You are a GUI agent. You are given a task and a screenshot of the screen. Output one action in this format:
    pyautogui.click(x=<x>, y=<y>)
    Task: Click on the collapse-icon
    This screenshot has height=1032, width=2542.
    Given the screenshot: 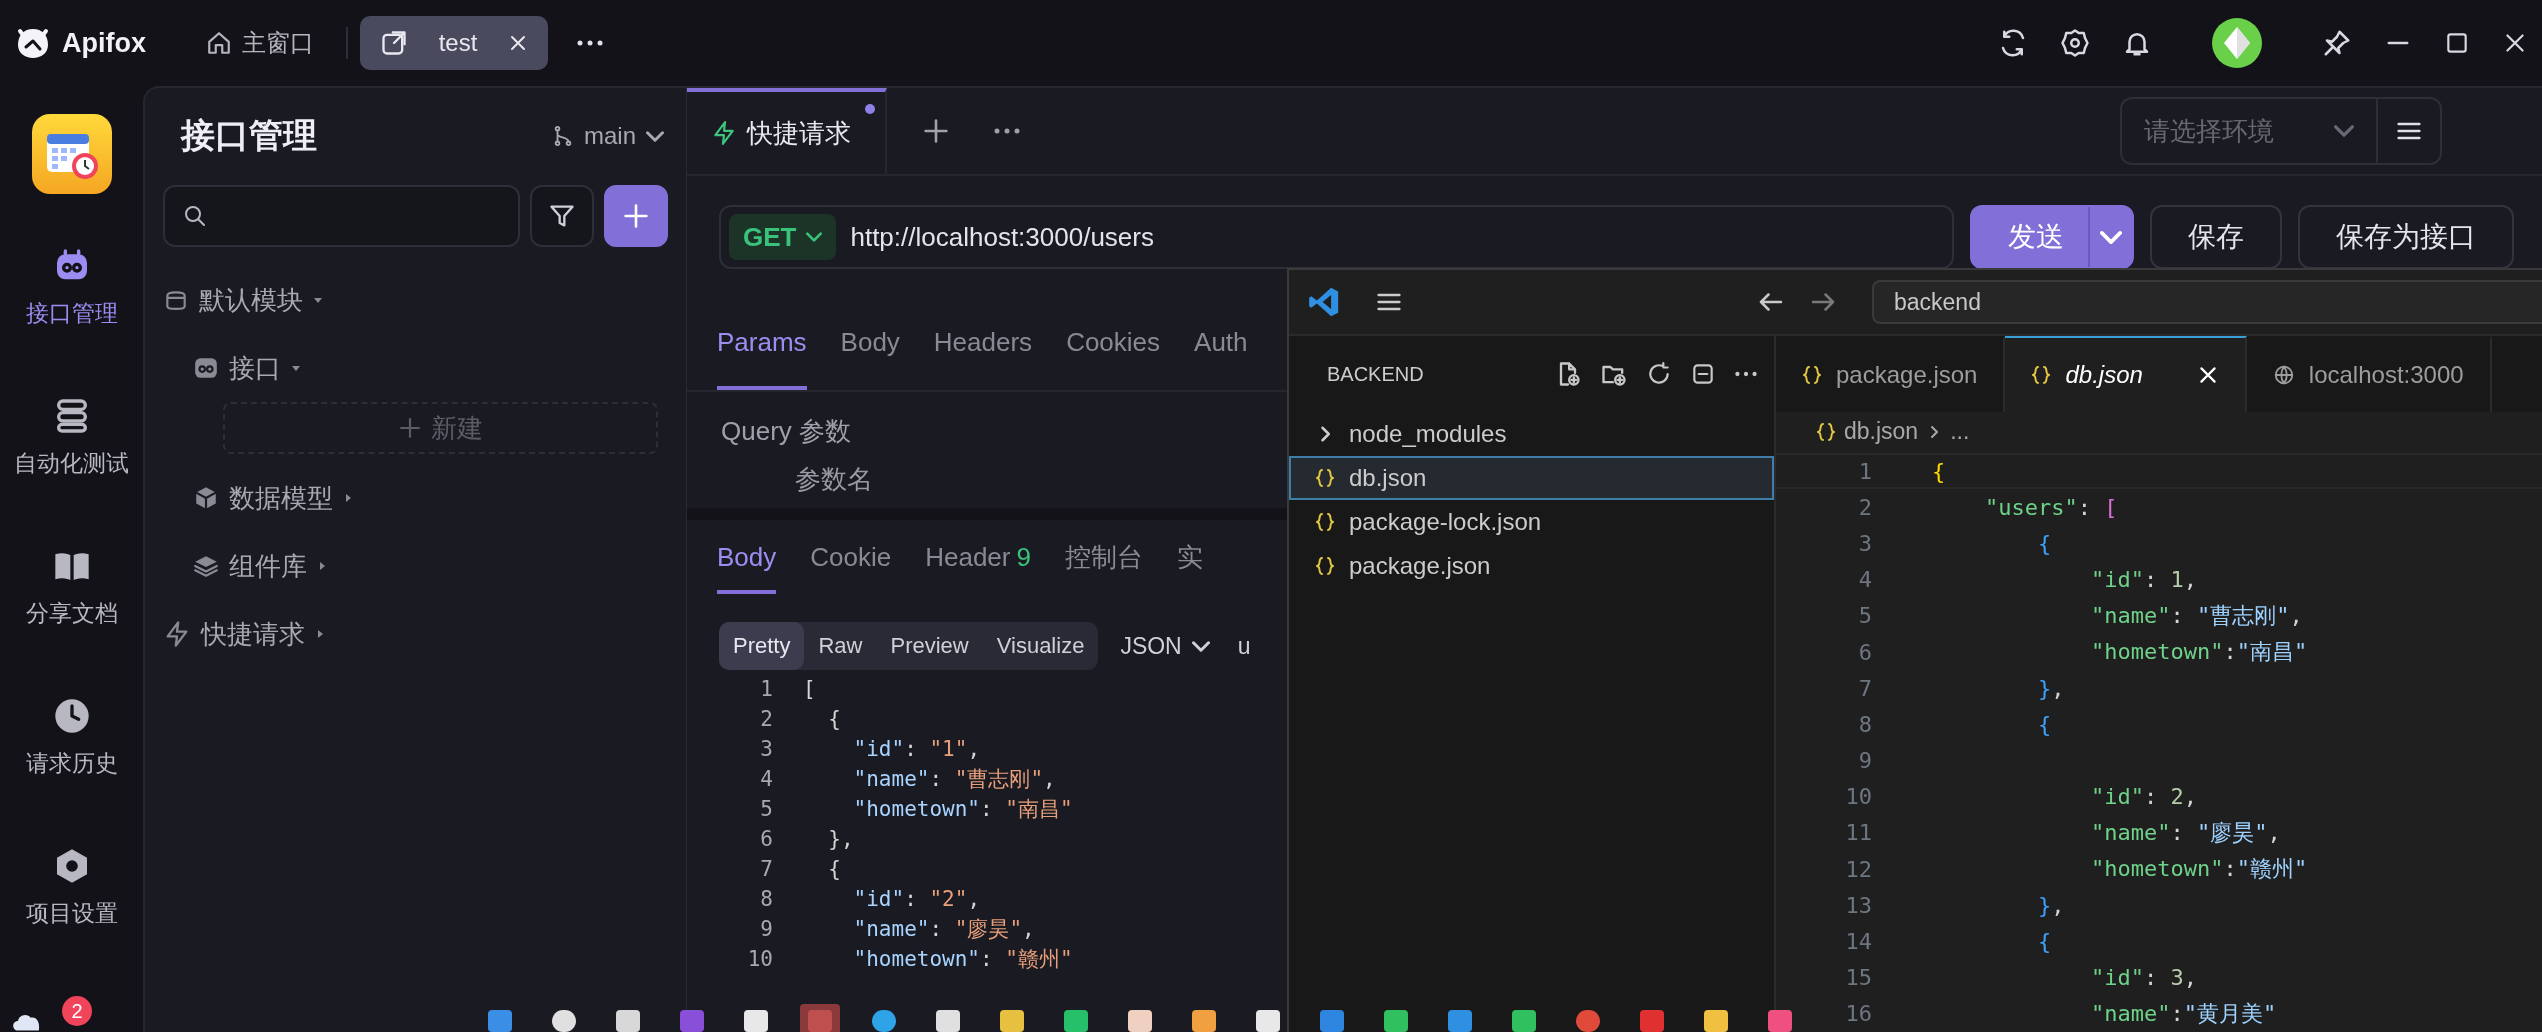 What is the action you would take?
    pyautogui.click(x=1703, y=374)
    